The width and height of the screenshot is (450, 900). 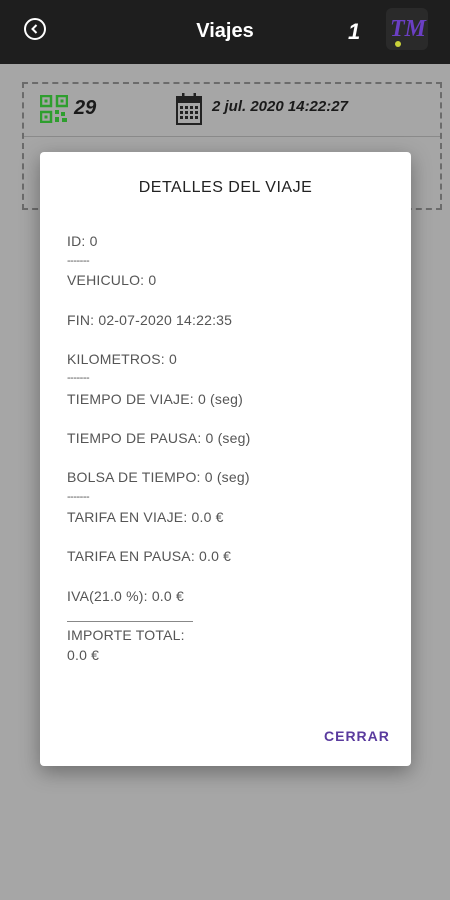 I want to click on page-title: Viajes, so click(x=225, y=31).